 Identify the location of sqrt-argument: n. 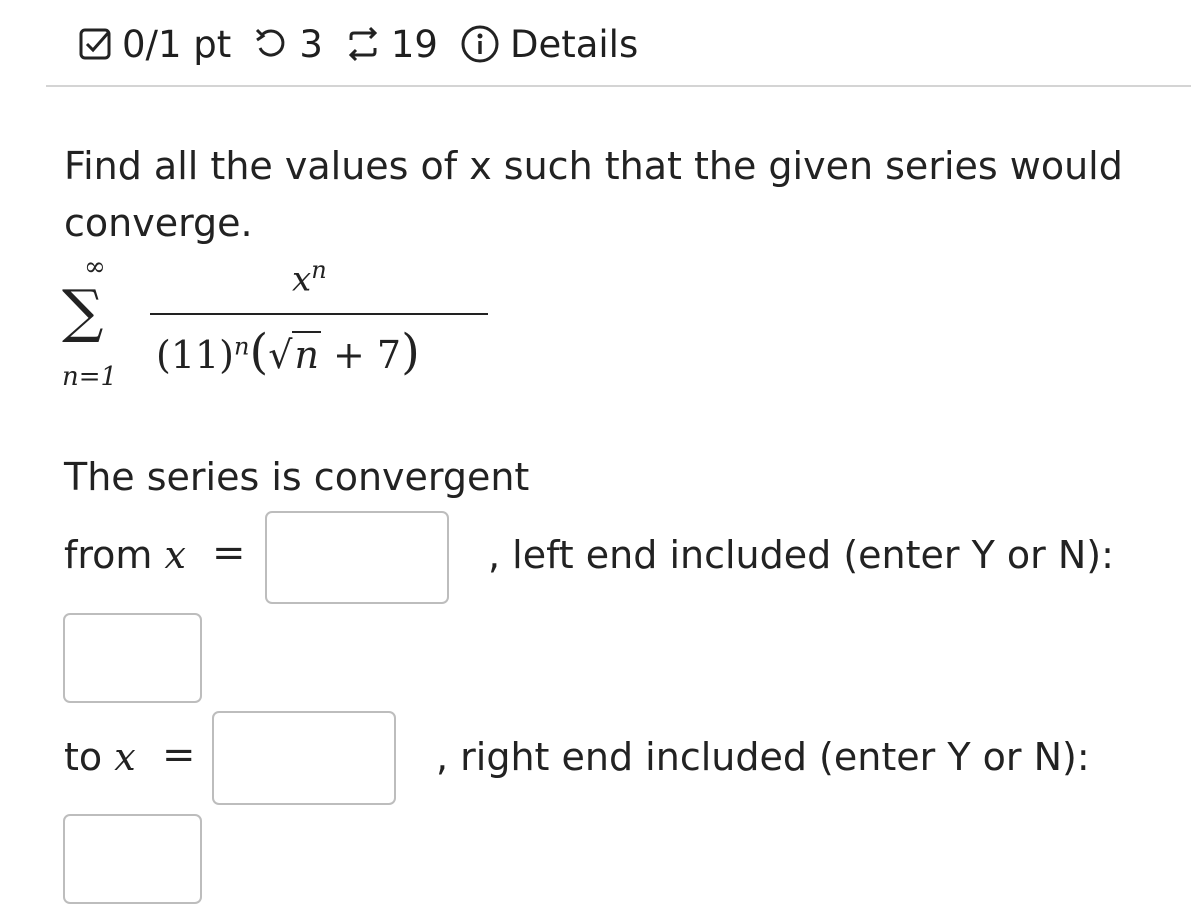
(306, 354).